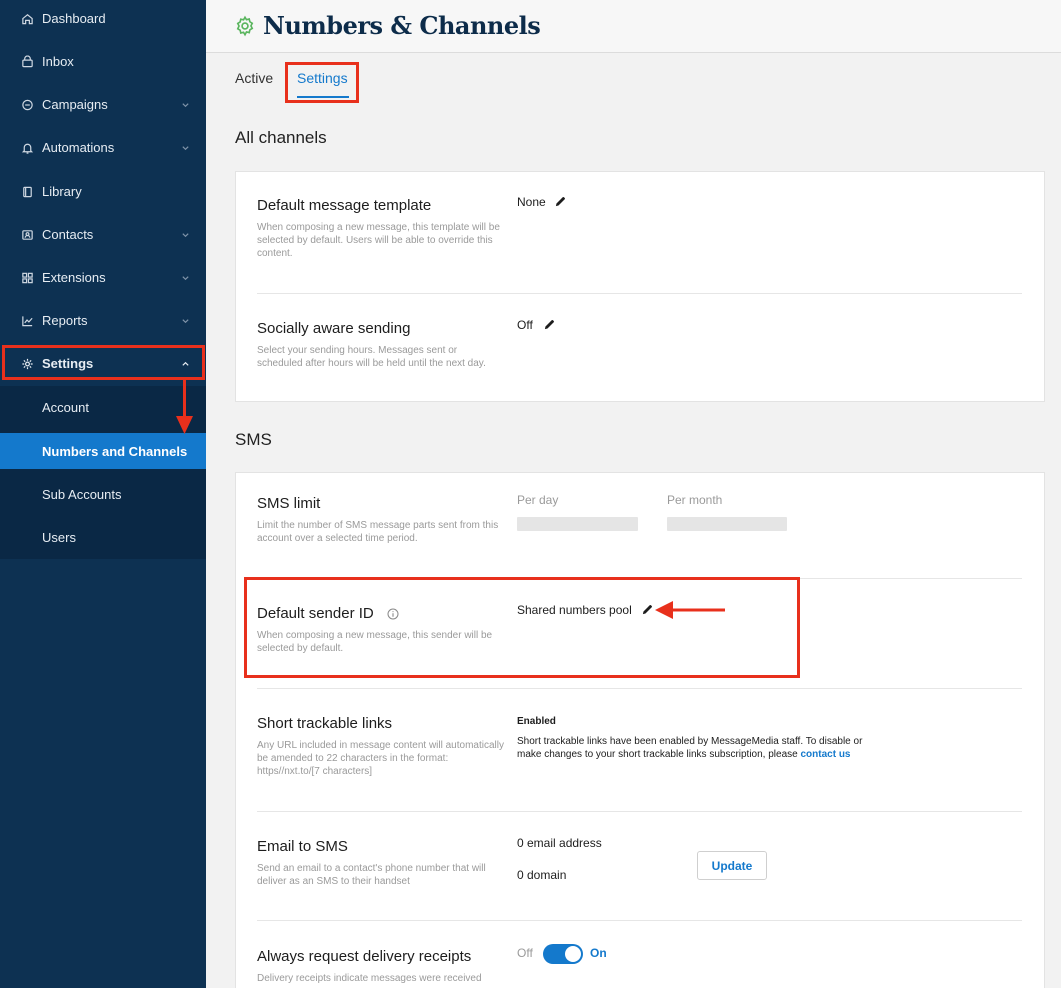 The image size is (1061, 988). What do you see at coordinates (325, 723) in the screenshot?
I see `short-links-title: Short trackable links` at bounding box center [325, 723].